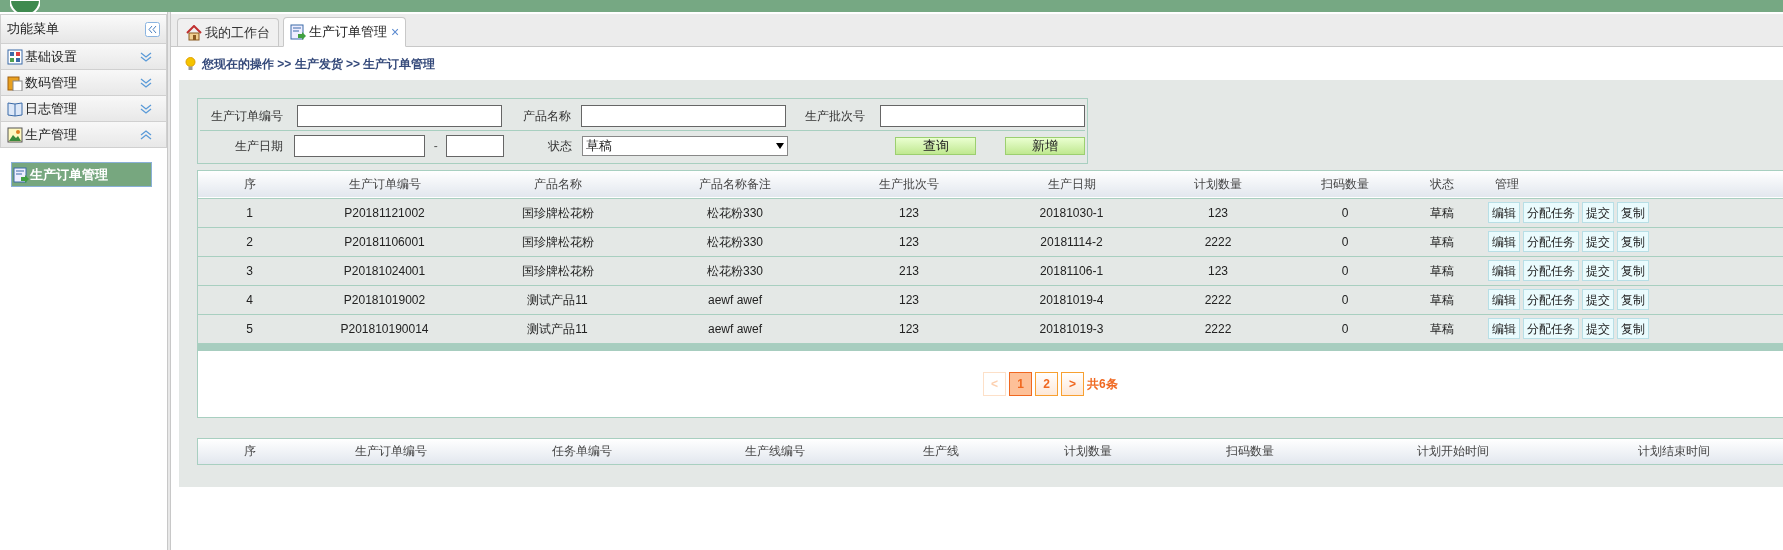 This screenshot has height=550, width=1783. Describe the element at coordinates (557, 212) in the screenshot. I see `table-cell: 国珍牌松花粉` at that location.